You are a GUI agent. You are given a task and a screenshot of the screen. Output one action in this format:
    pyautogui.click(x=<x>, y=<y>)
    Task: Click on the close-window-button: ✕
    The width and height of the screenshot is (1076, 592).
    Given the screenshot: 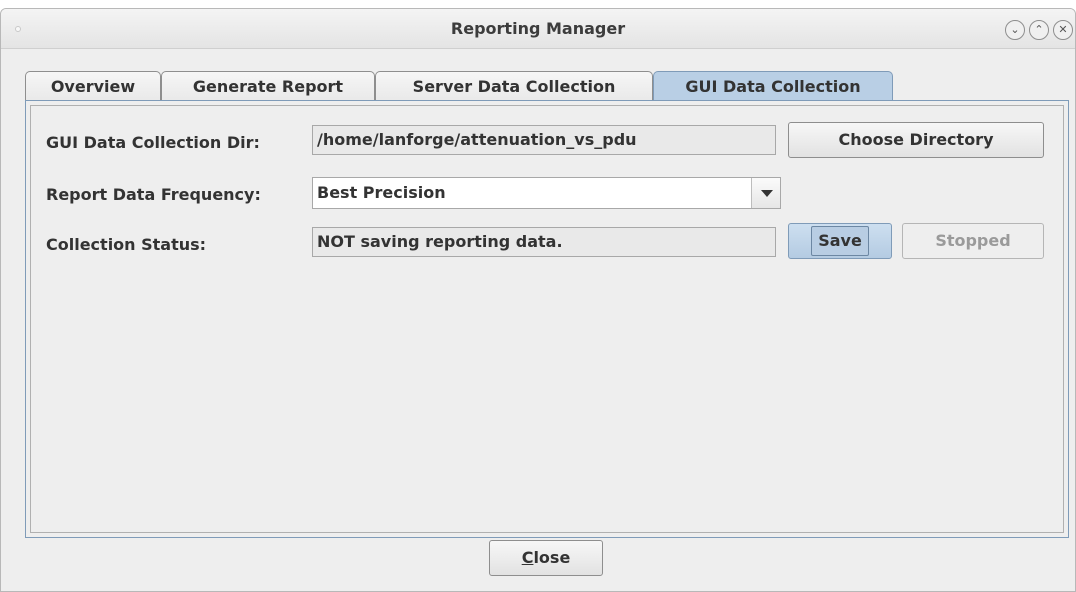 What is the action you would take?
    pyautogui.click(x=1063, y=30)
    